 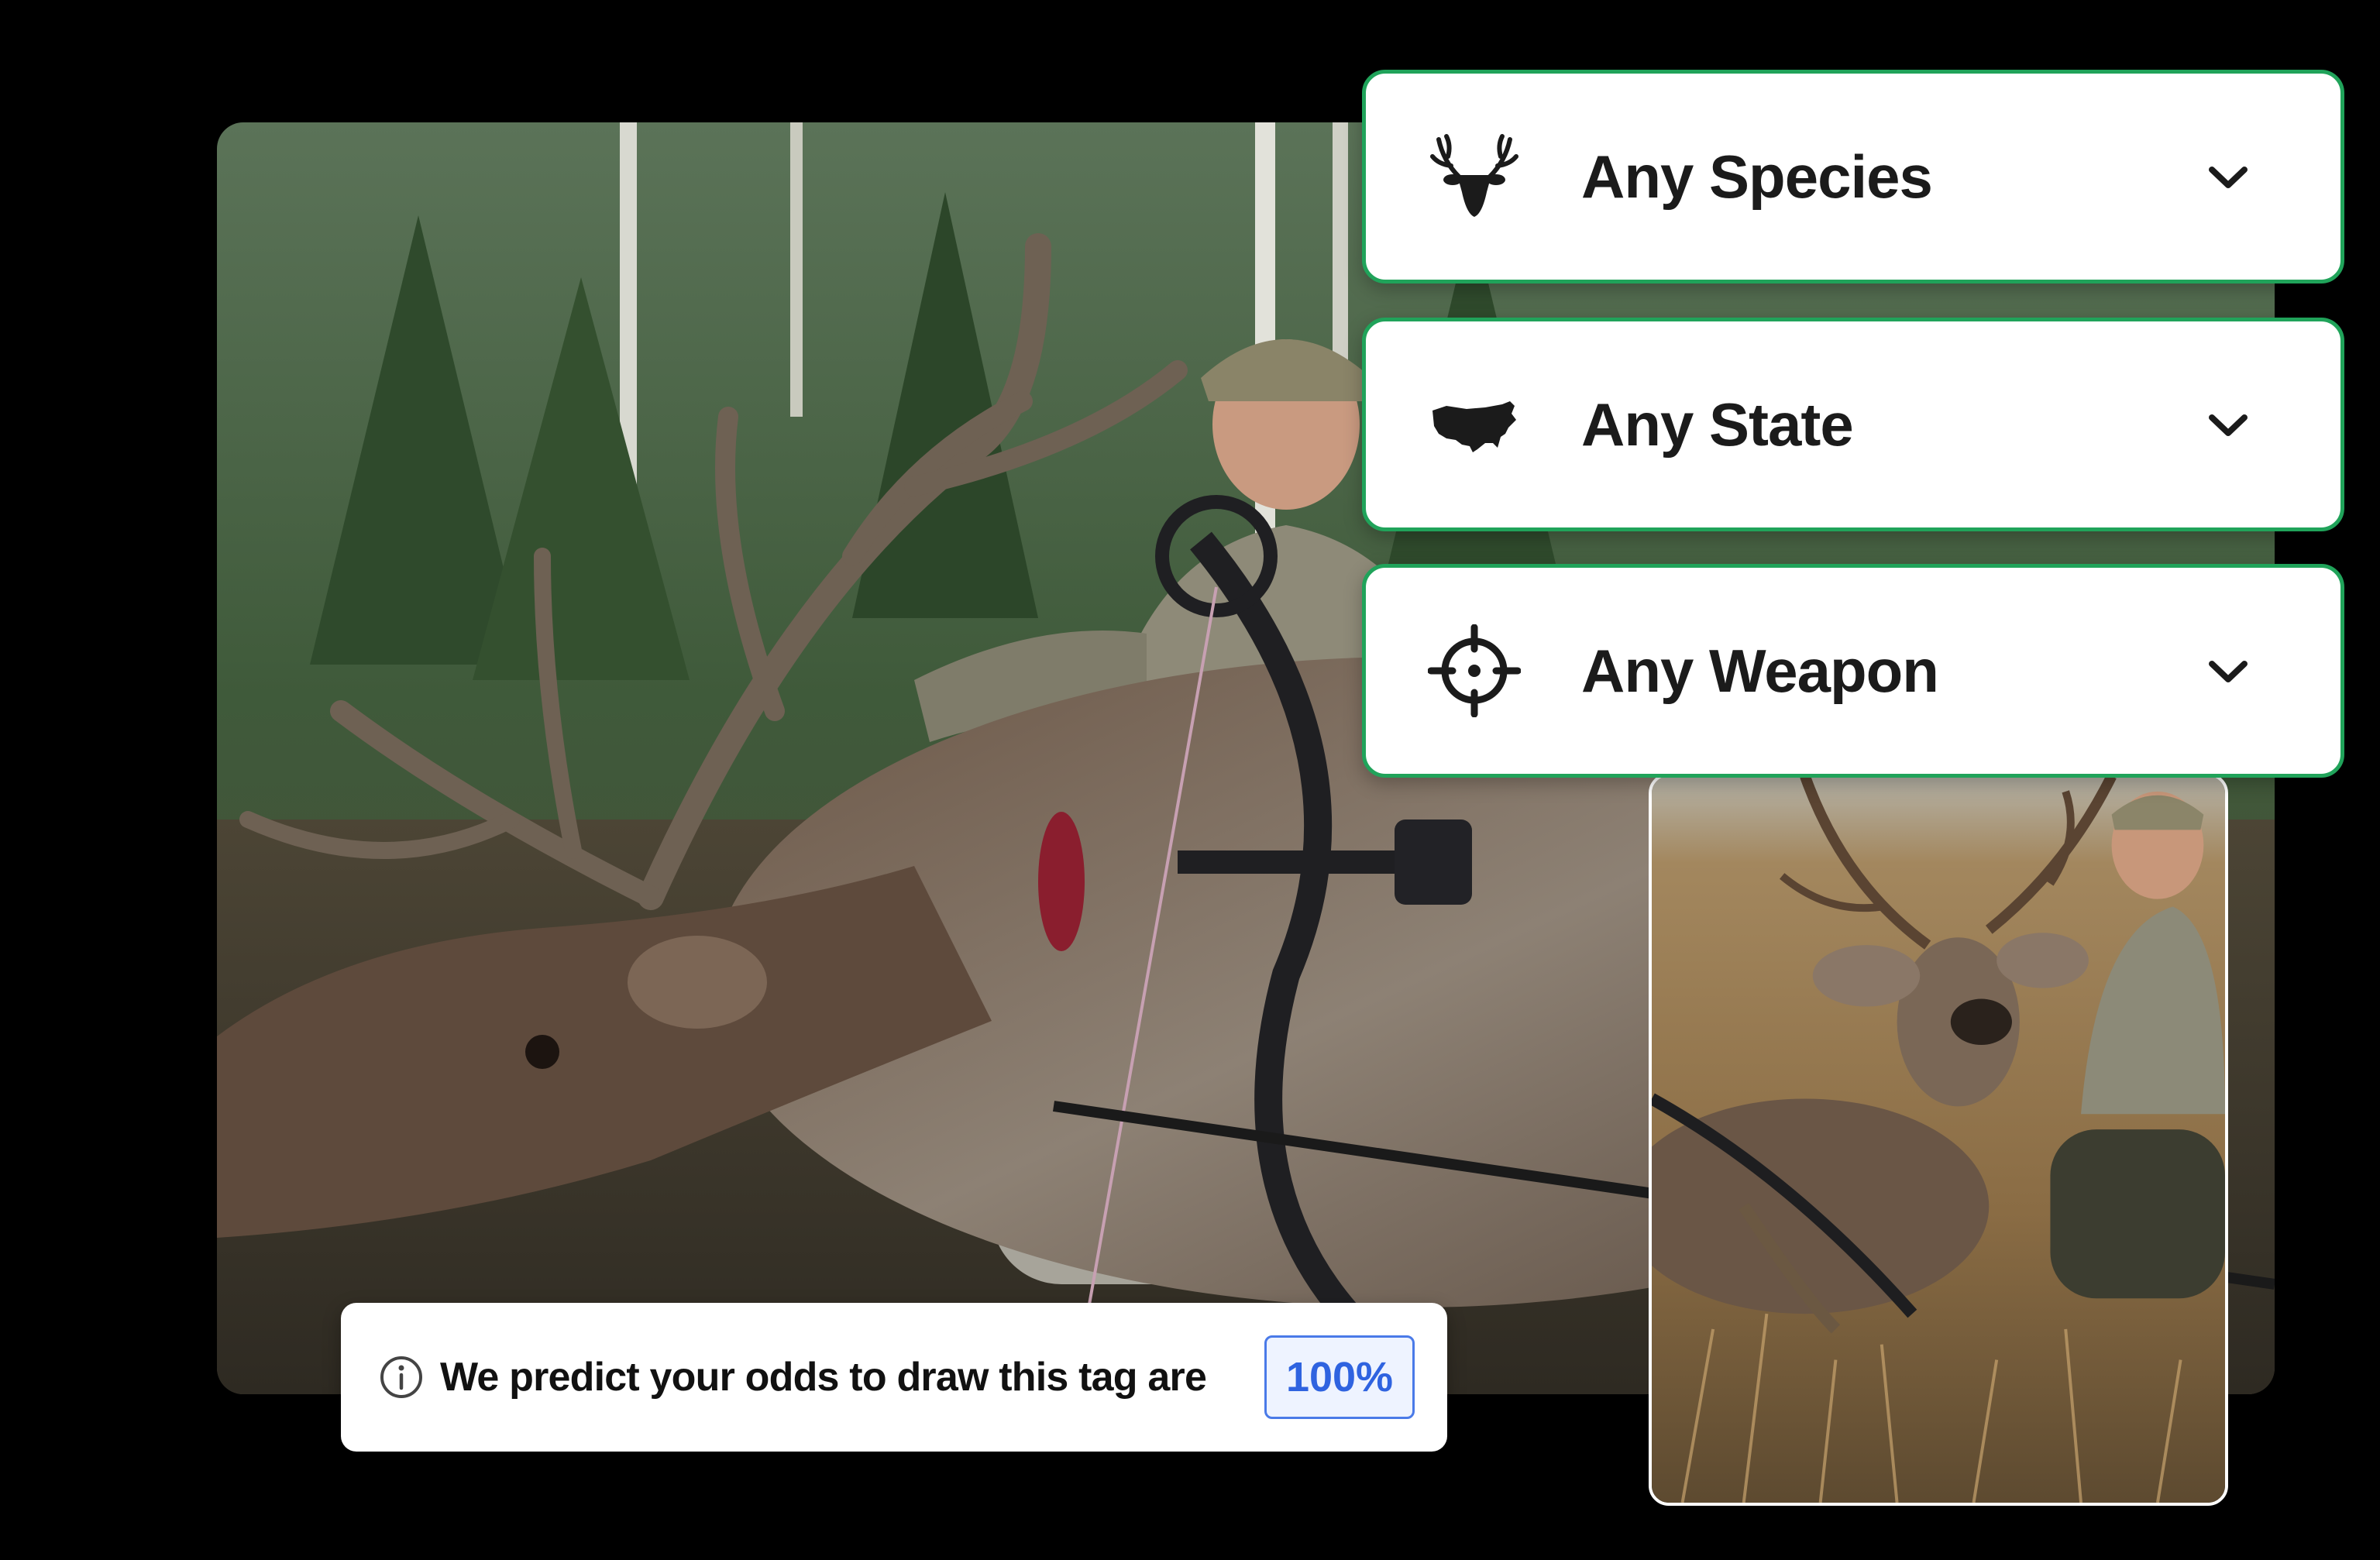 I want to click on hunter-with-mule-deer-photo, so click(x=1939, y=1139).